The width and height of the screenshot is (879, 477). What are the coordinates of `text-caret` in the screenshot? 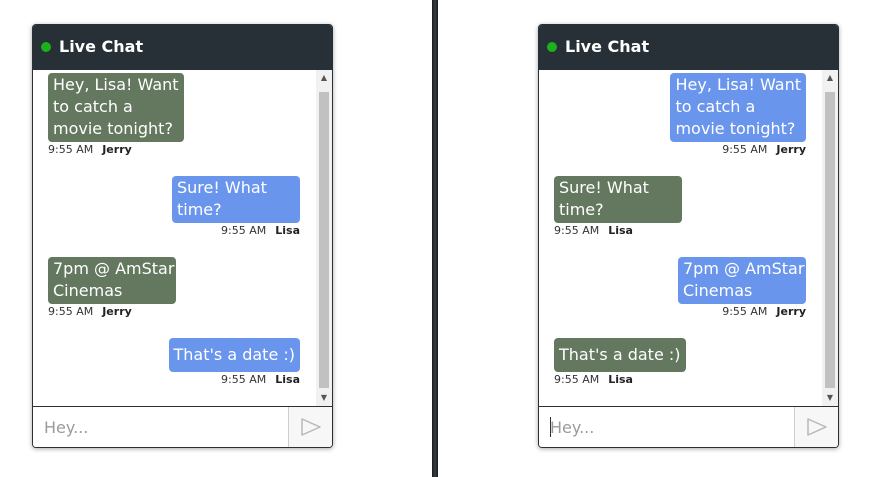 It's located at (550, 427).